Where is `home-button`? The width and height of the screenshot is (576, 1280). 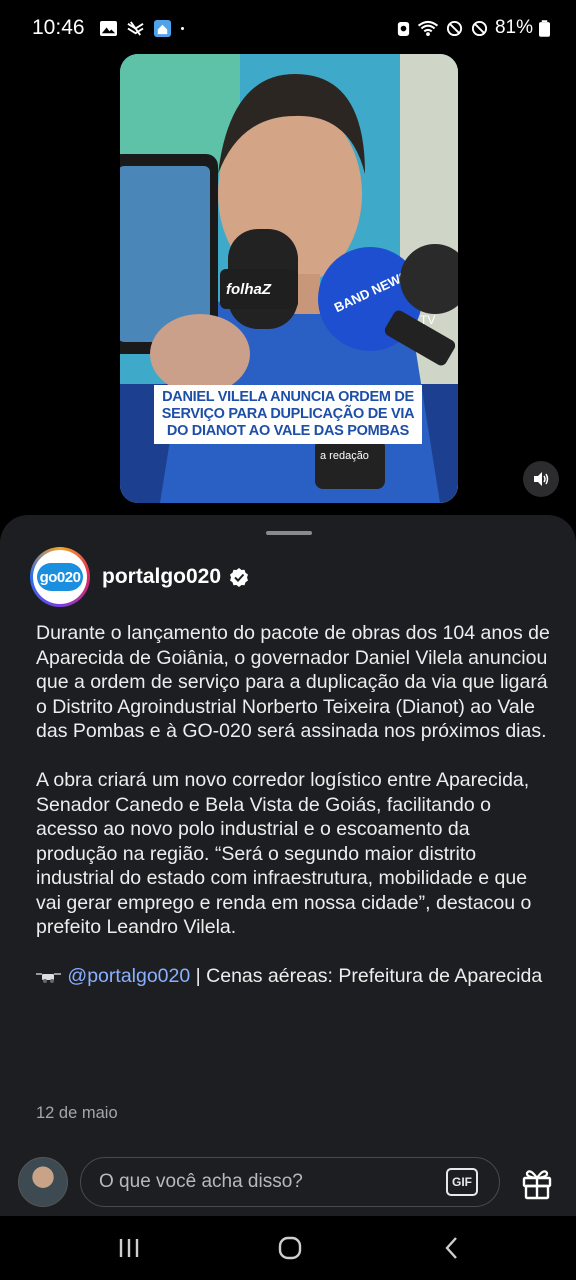
home-button is located at coordinates (290, 1248).